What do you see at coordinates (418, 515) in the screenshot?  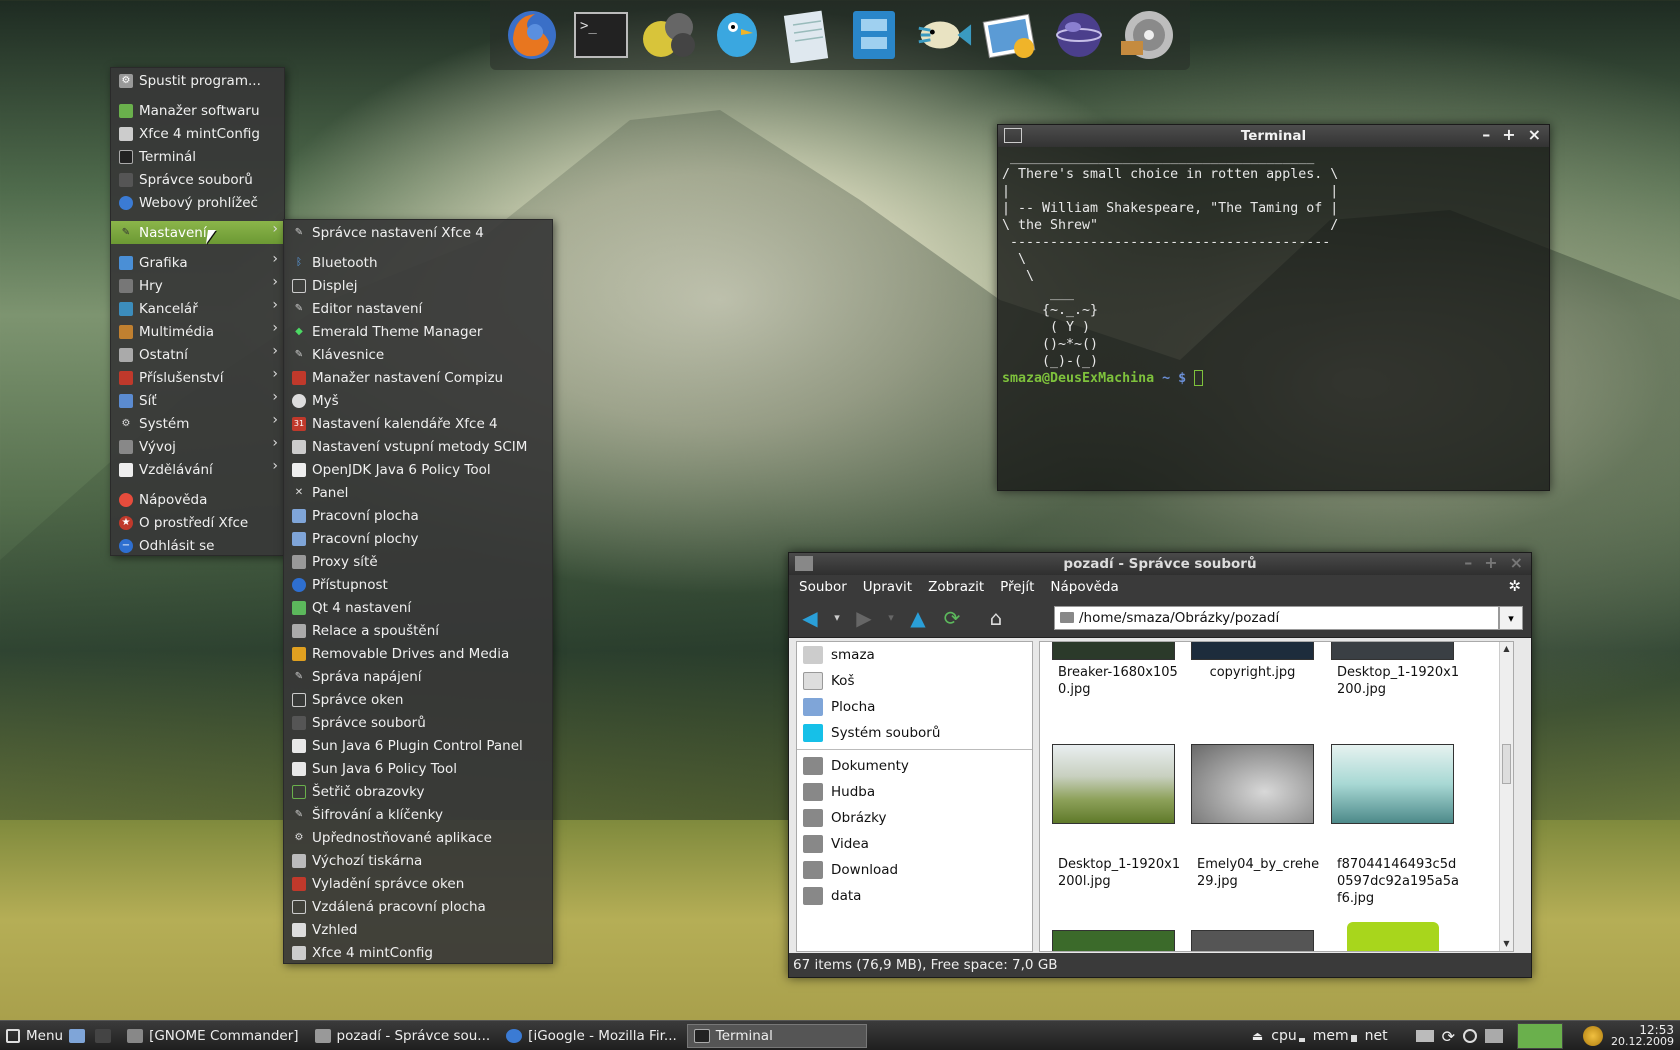 I see `submenu-item-desktop: Pracovní plocha` at bounding box center [418, 515].